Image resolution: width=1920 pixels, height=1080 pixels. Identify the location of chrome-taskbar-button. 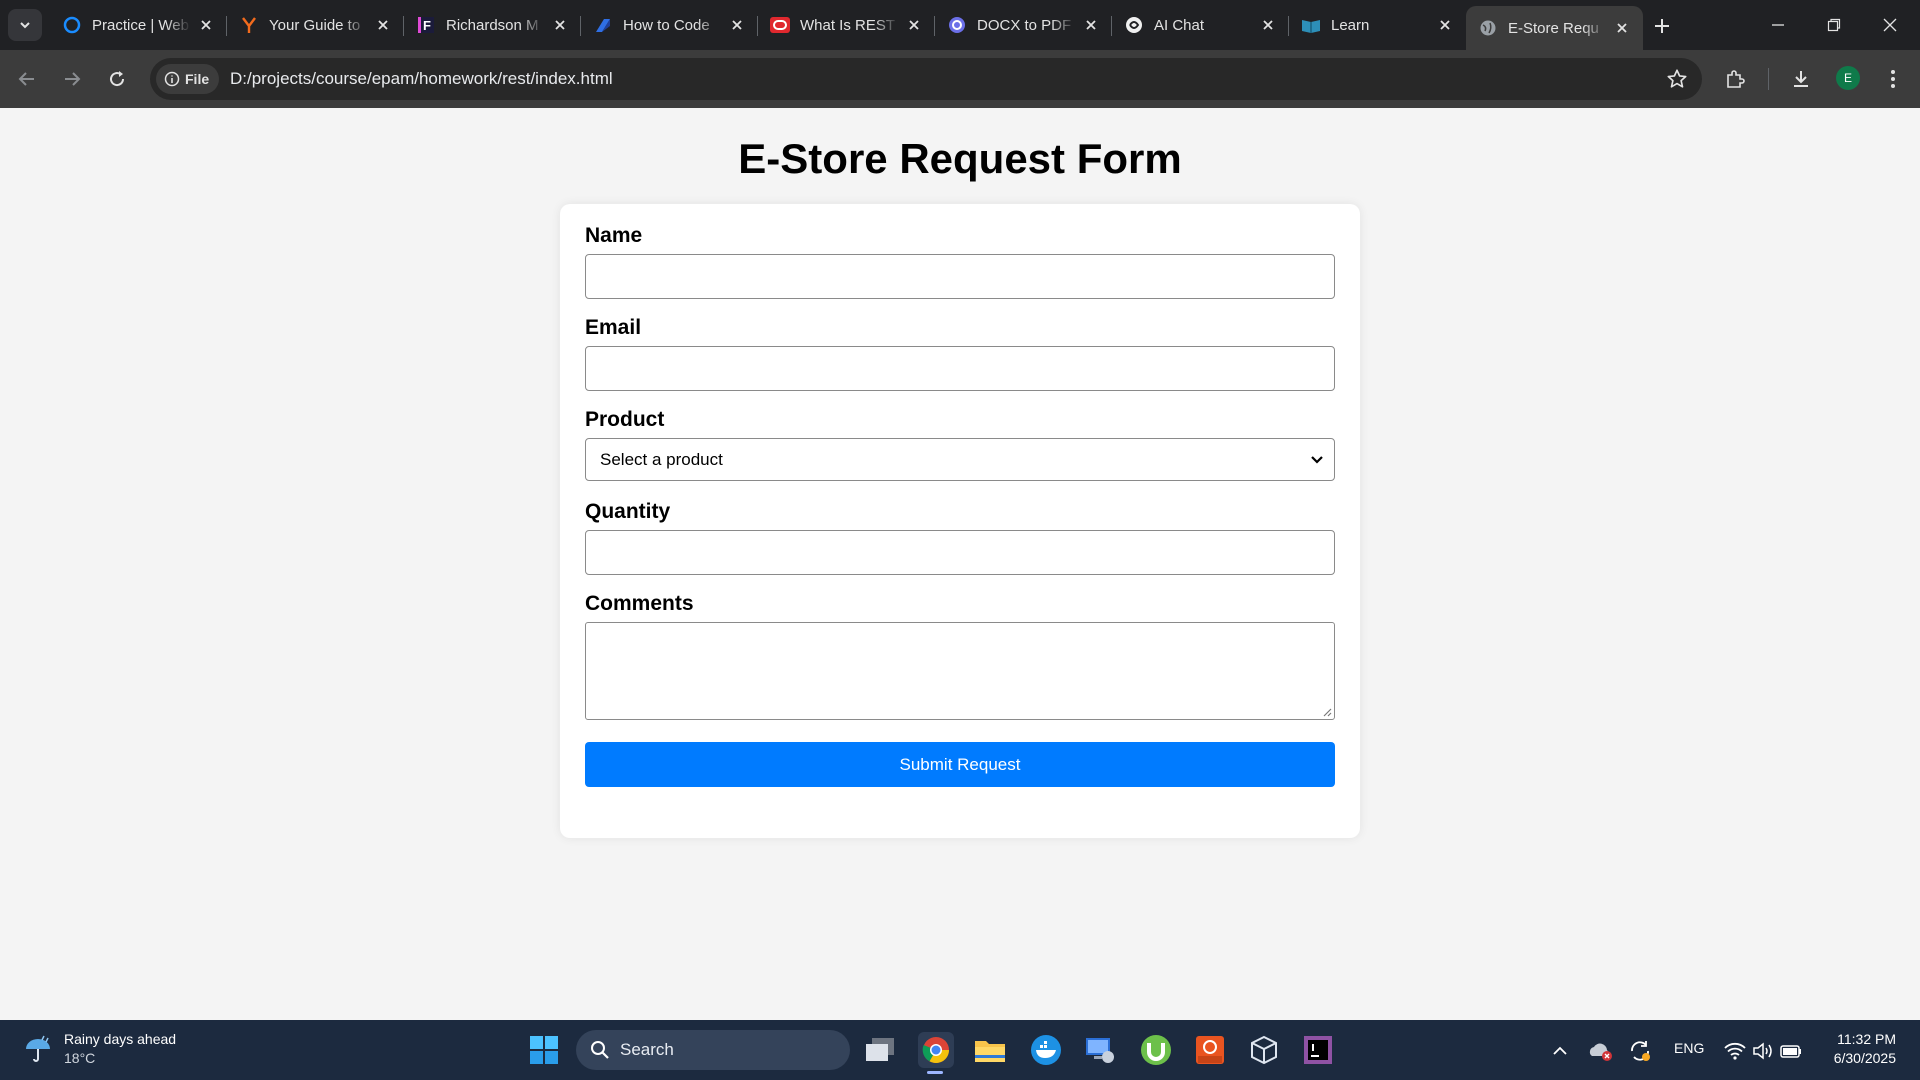
(936, 1050).